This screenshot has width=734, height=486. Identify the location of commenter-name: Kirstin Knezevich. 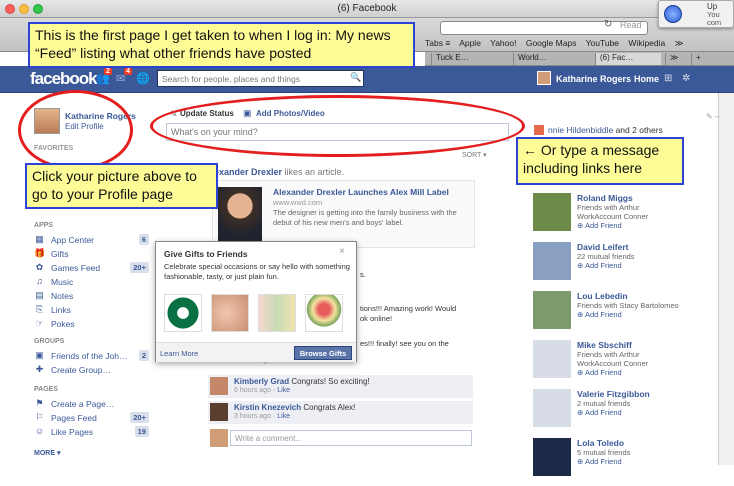
(267, 407).